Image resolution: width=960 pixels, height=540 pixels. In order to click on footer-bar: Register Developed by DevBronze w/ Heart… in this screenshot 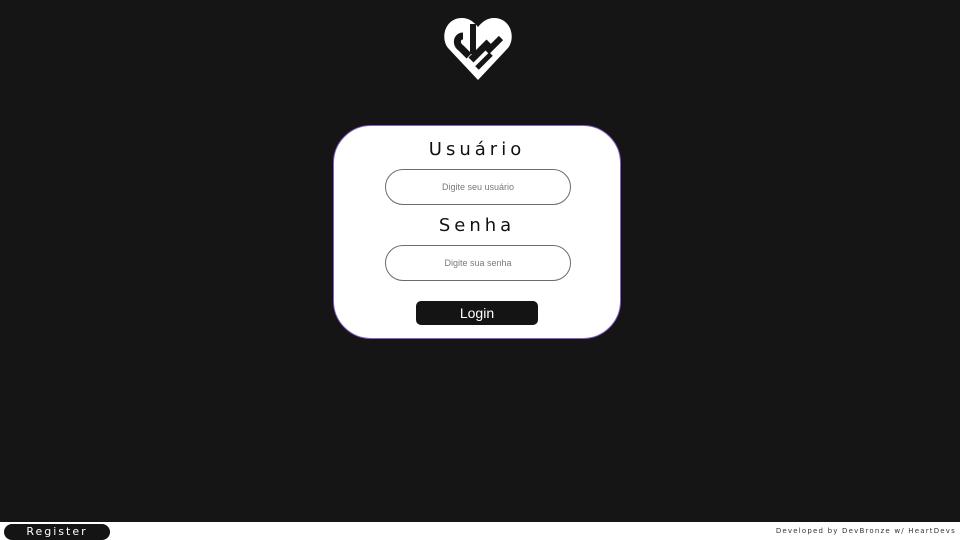, I will do `click(480, 531)`.